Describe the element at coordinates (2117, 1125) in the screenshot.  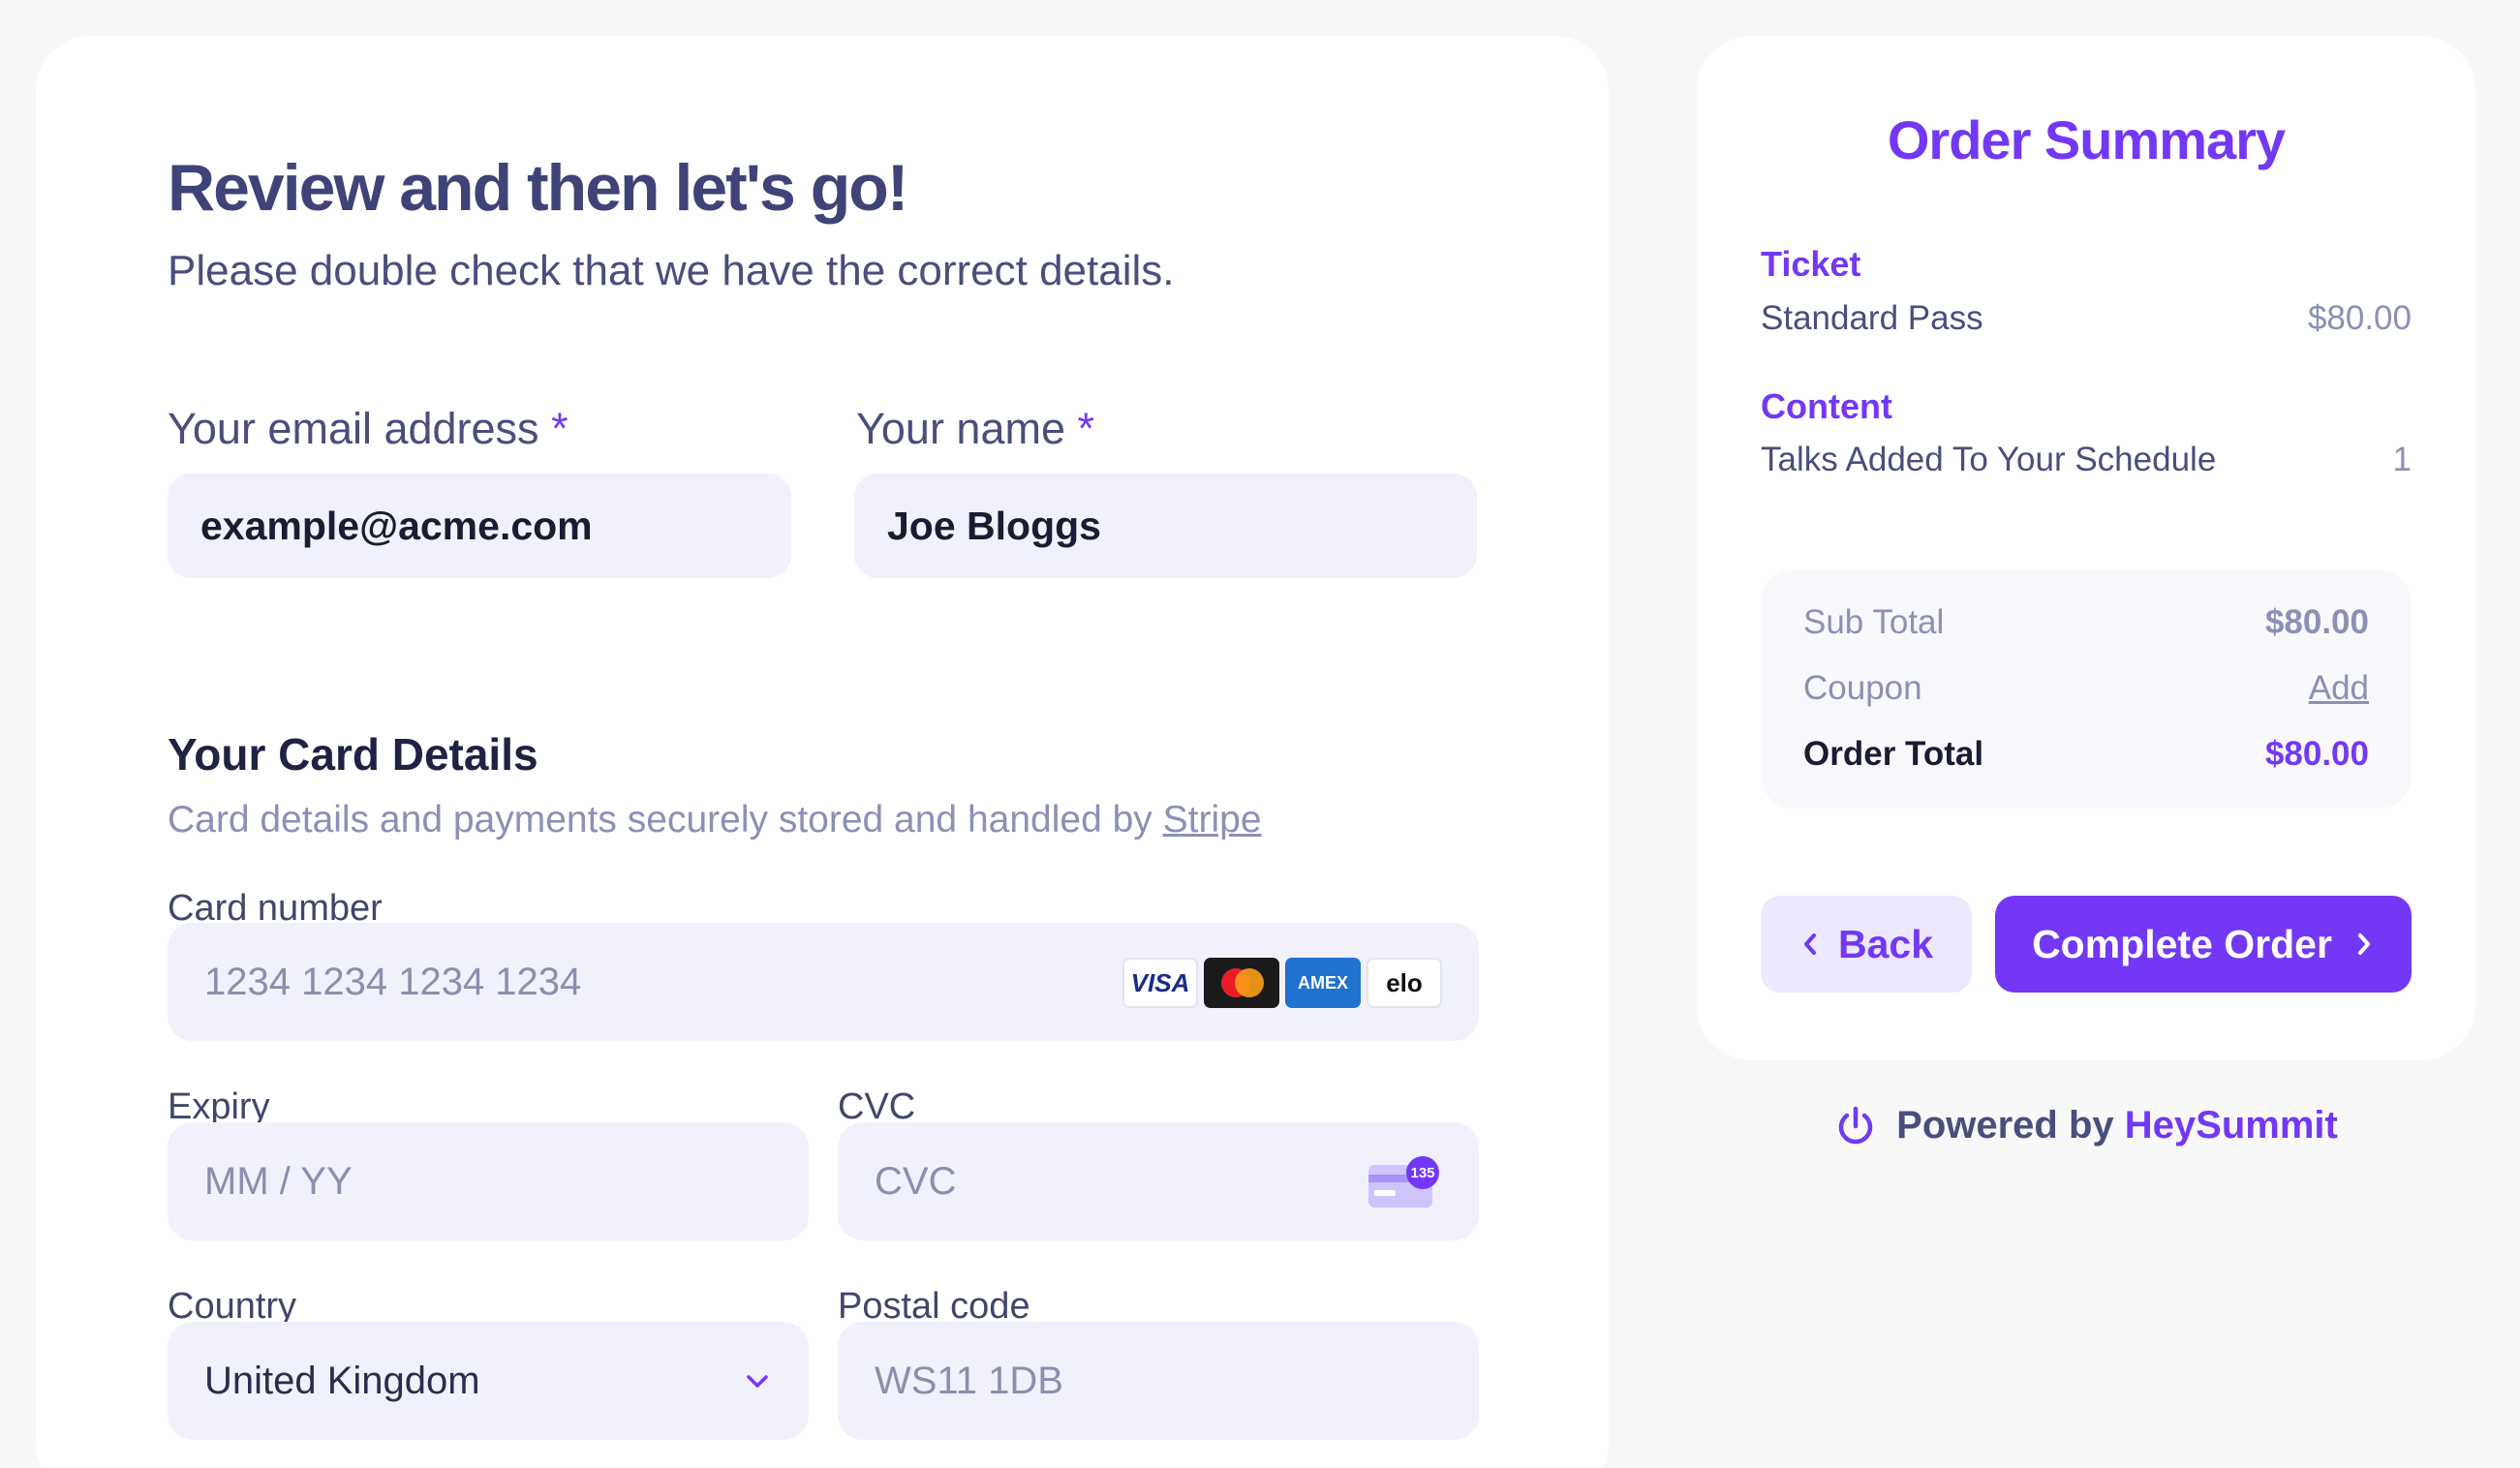
I see `powered-by-text: Powered by HeySummit` at that location.